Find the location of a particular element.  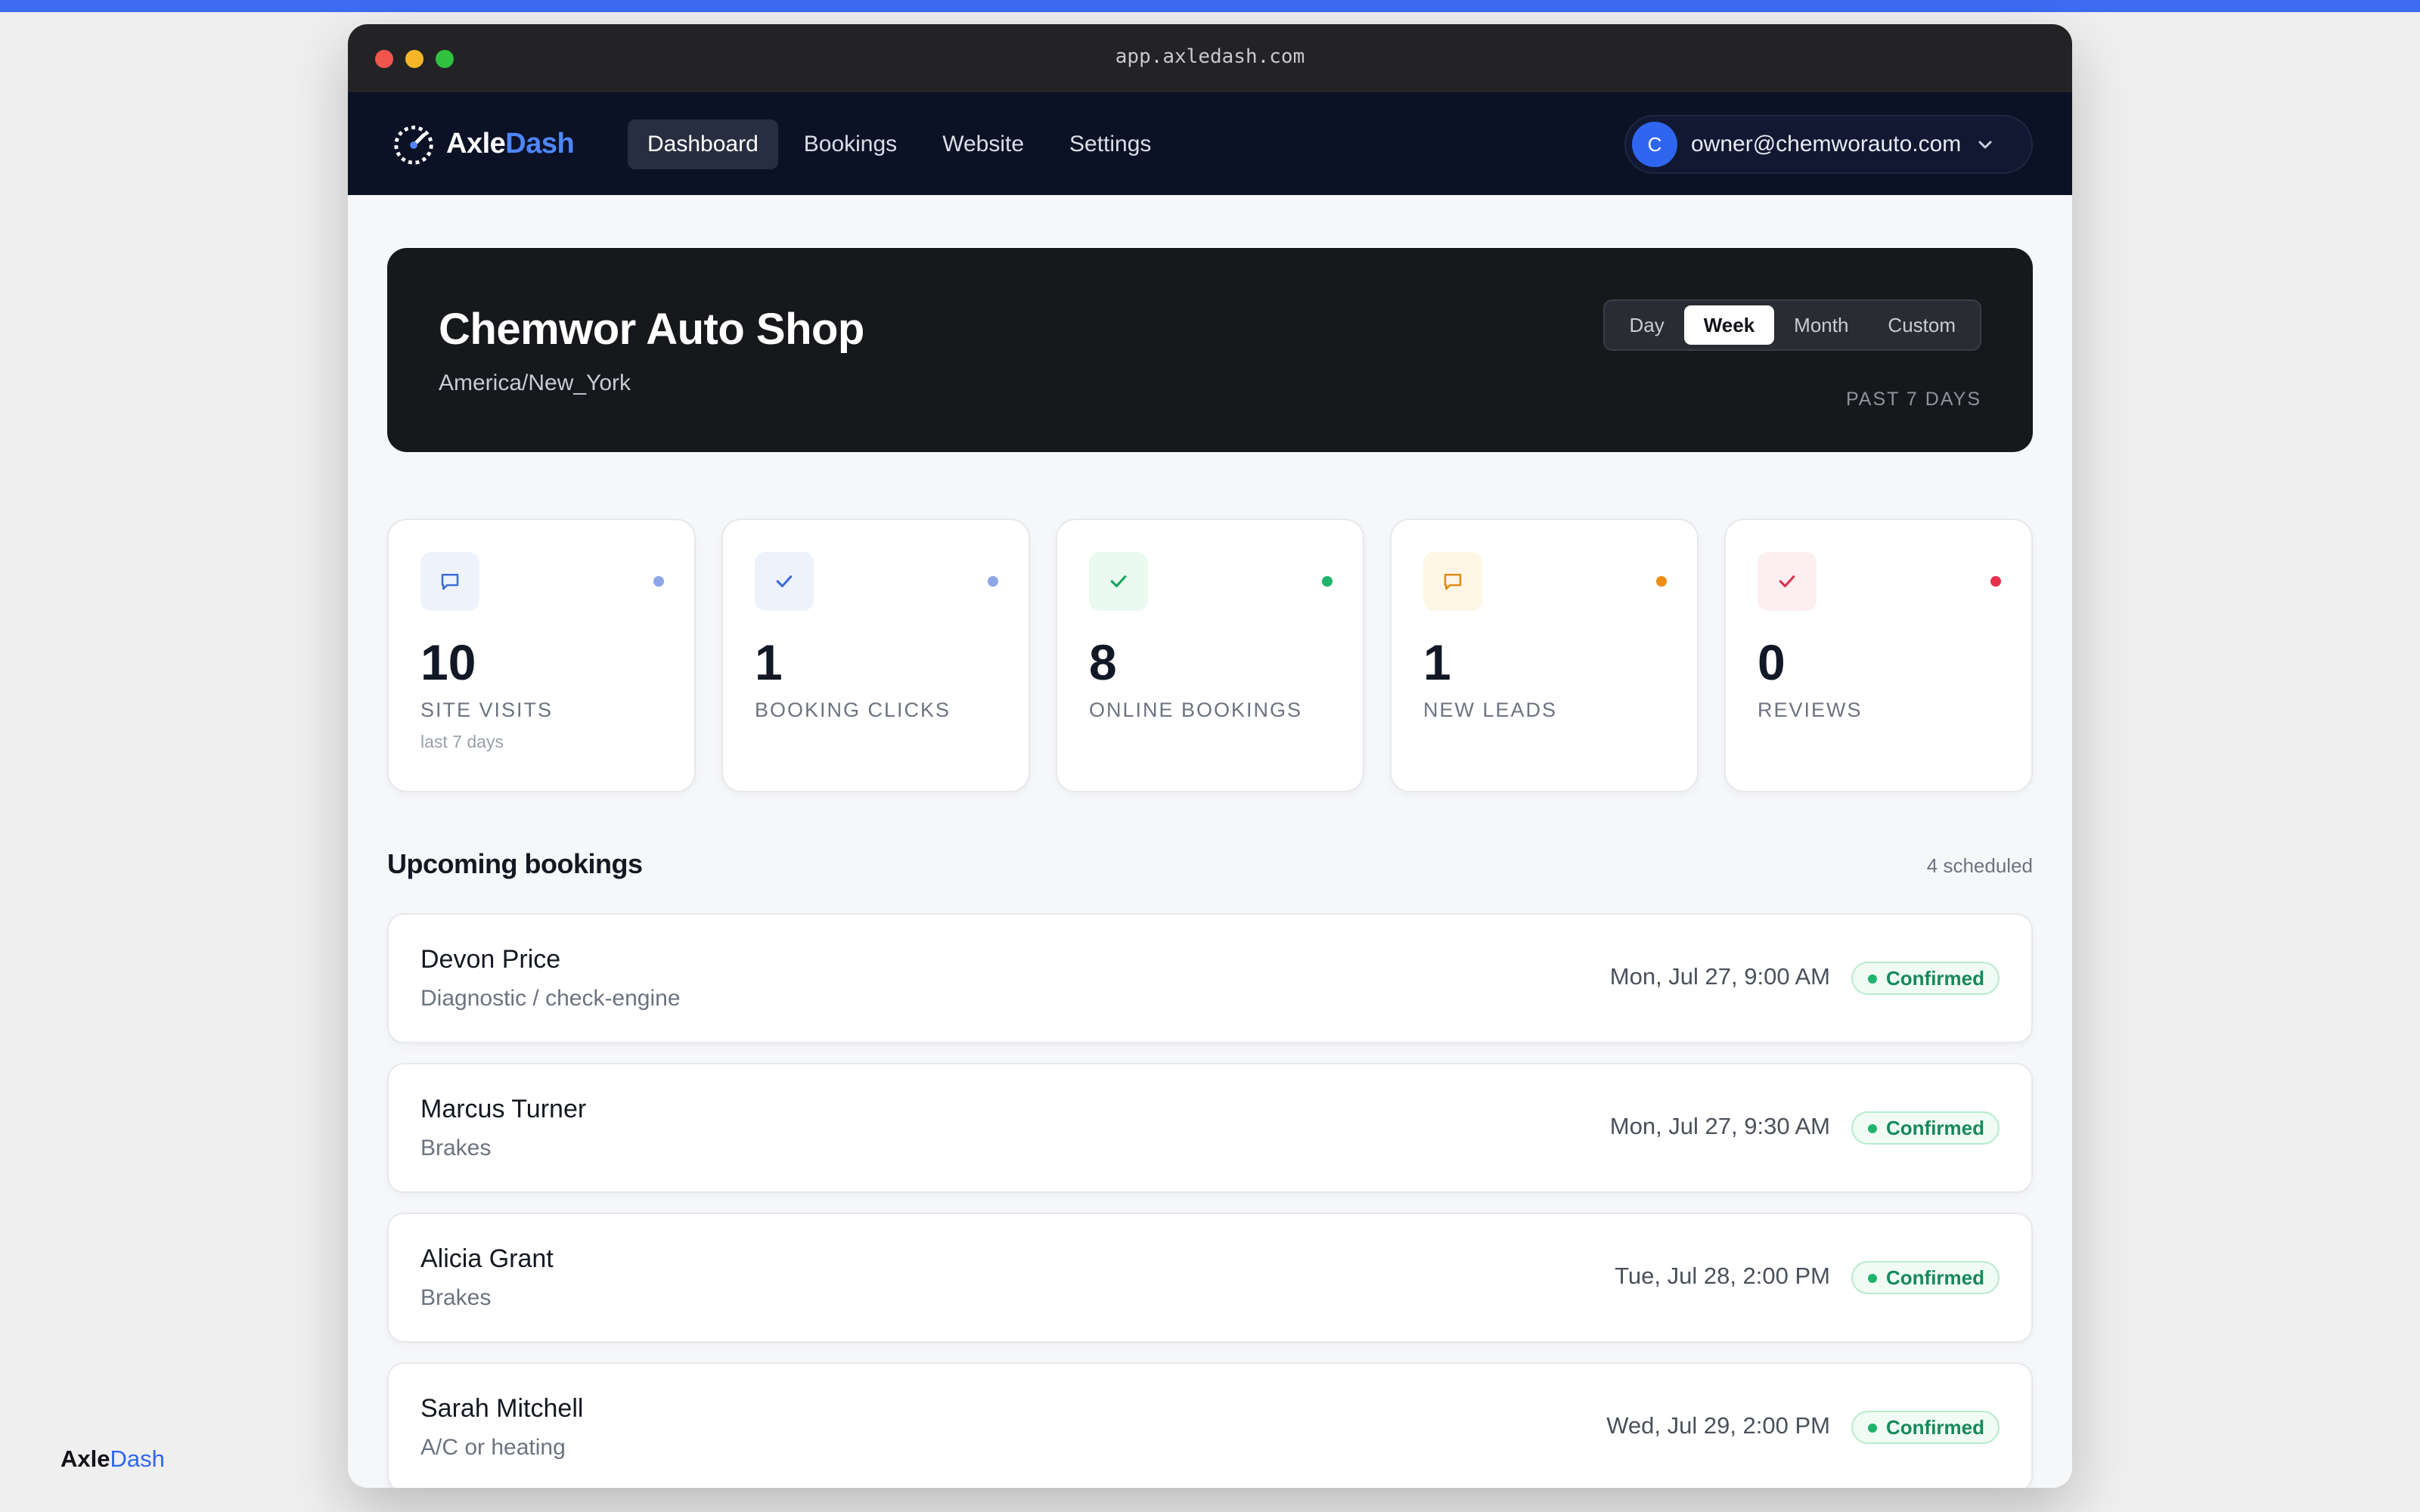

browser-titlebar: app.axledash.com is located at coordinates (1210, 58).